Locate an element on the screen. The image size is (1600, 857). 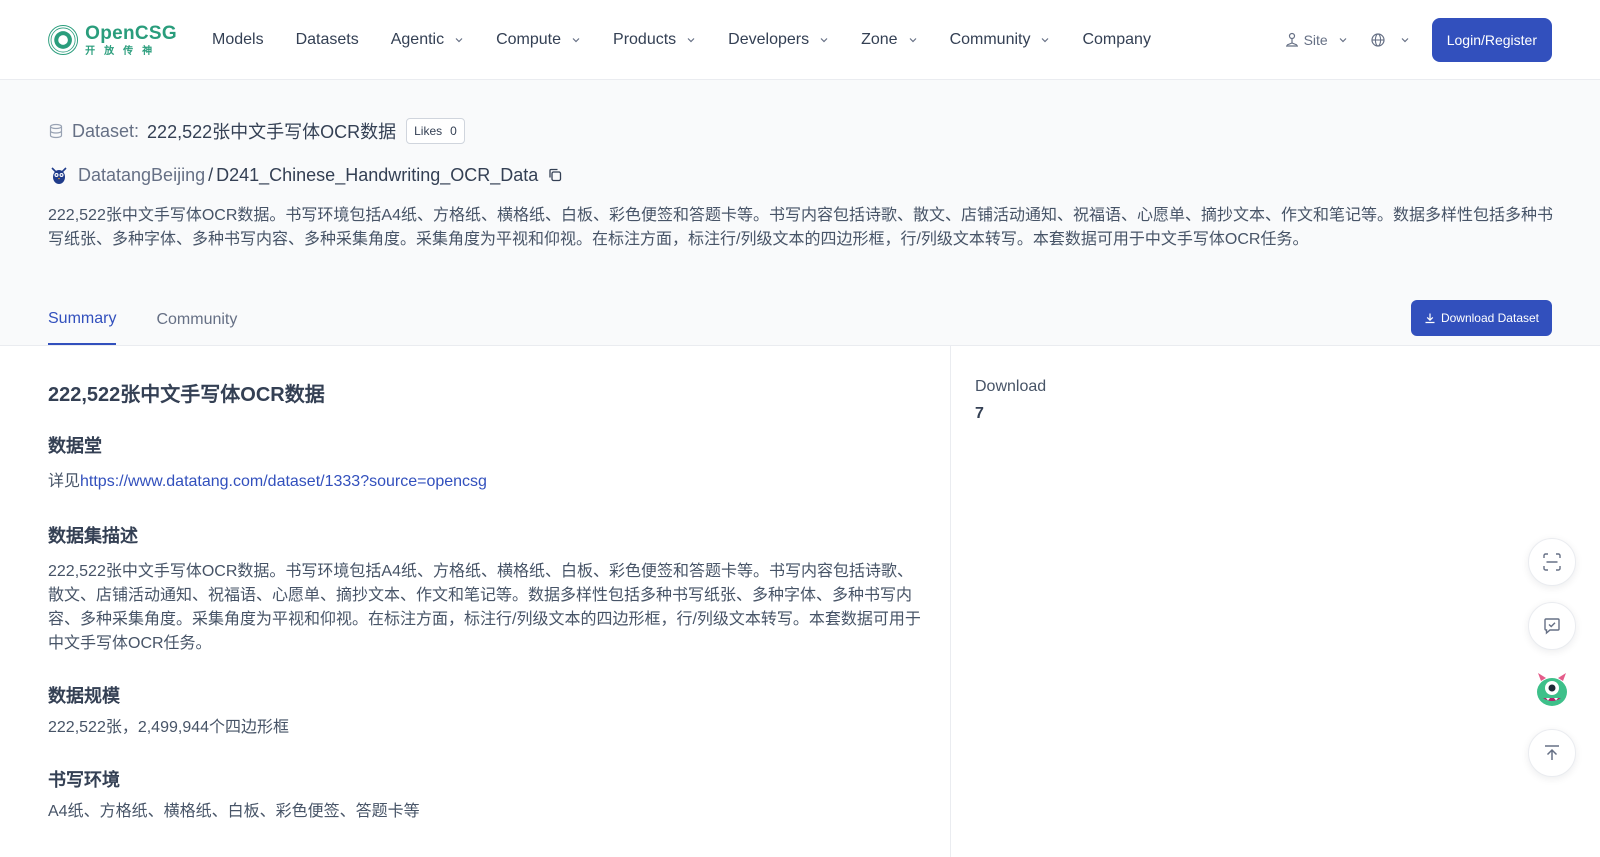
environment-text: A4纸、方格纸、横格纸、白板、彩色便签、答题卡等 is located at coordinates (234, 811).